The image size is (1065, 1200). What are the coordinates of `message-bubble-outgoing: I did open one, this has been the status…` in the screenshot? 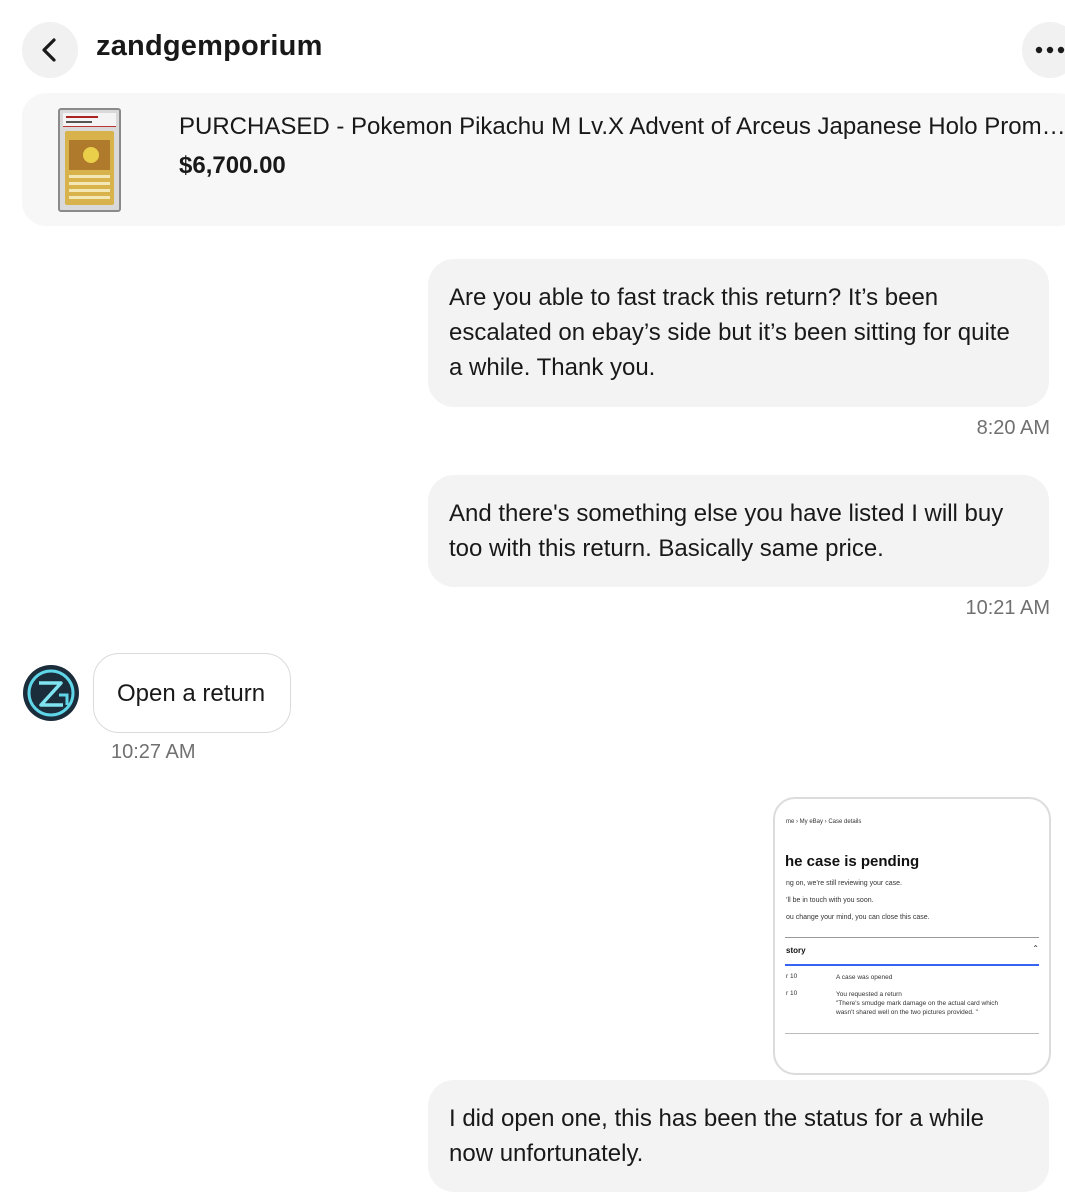 It's located at (738, 1136).